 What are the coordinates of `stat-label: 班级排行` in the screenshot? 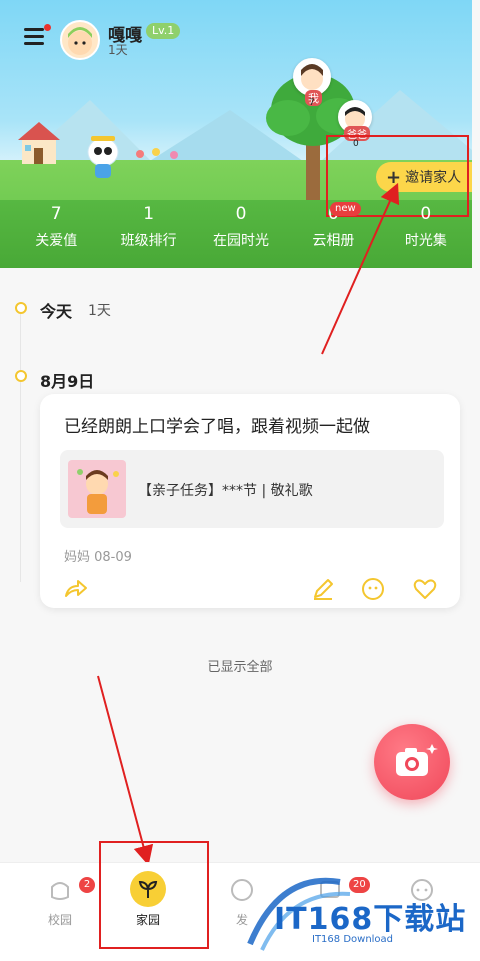 It's located at (148, 241).